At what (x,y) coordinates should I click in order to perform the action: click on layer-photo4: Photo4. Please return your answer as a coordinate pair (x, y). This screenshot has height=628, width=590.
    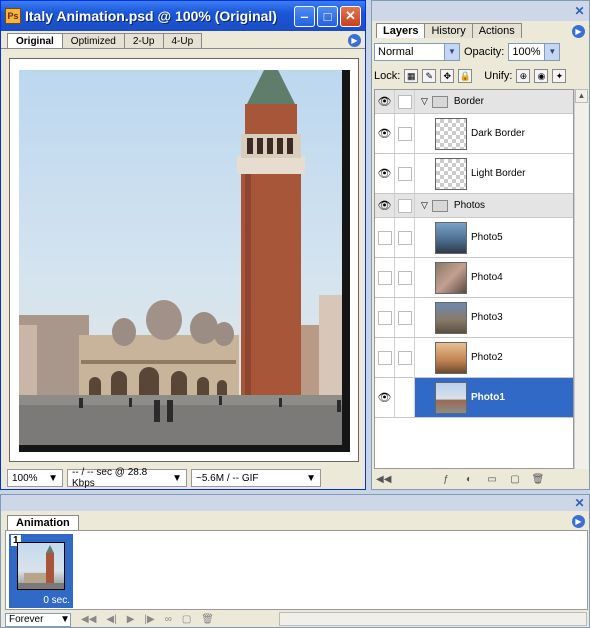
    Looking at the image, I should click on (474, 278).